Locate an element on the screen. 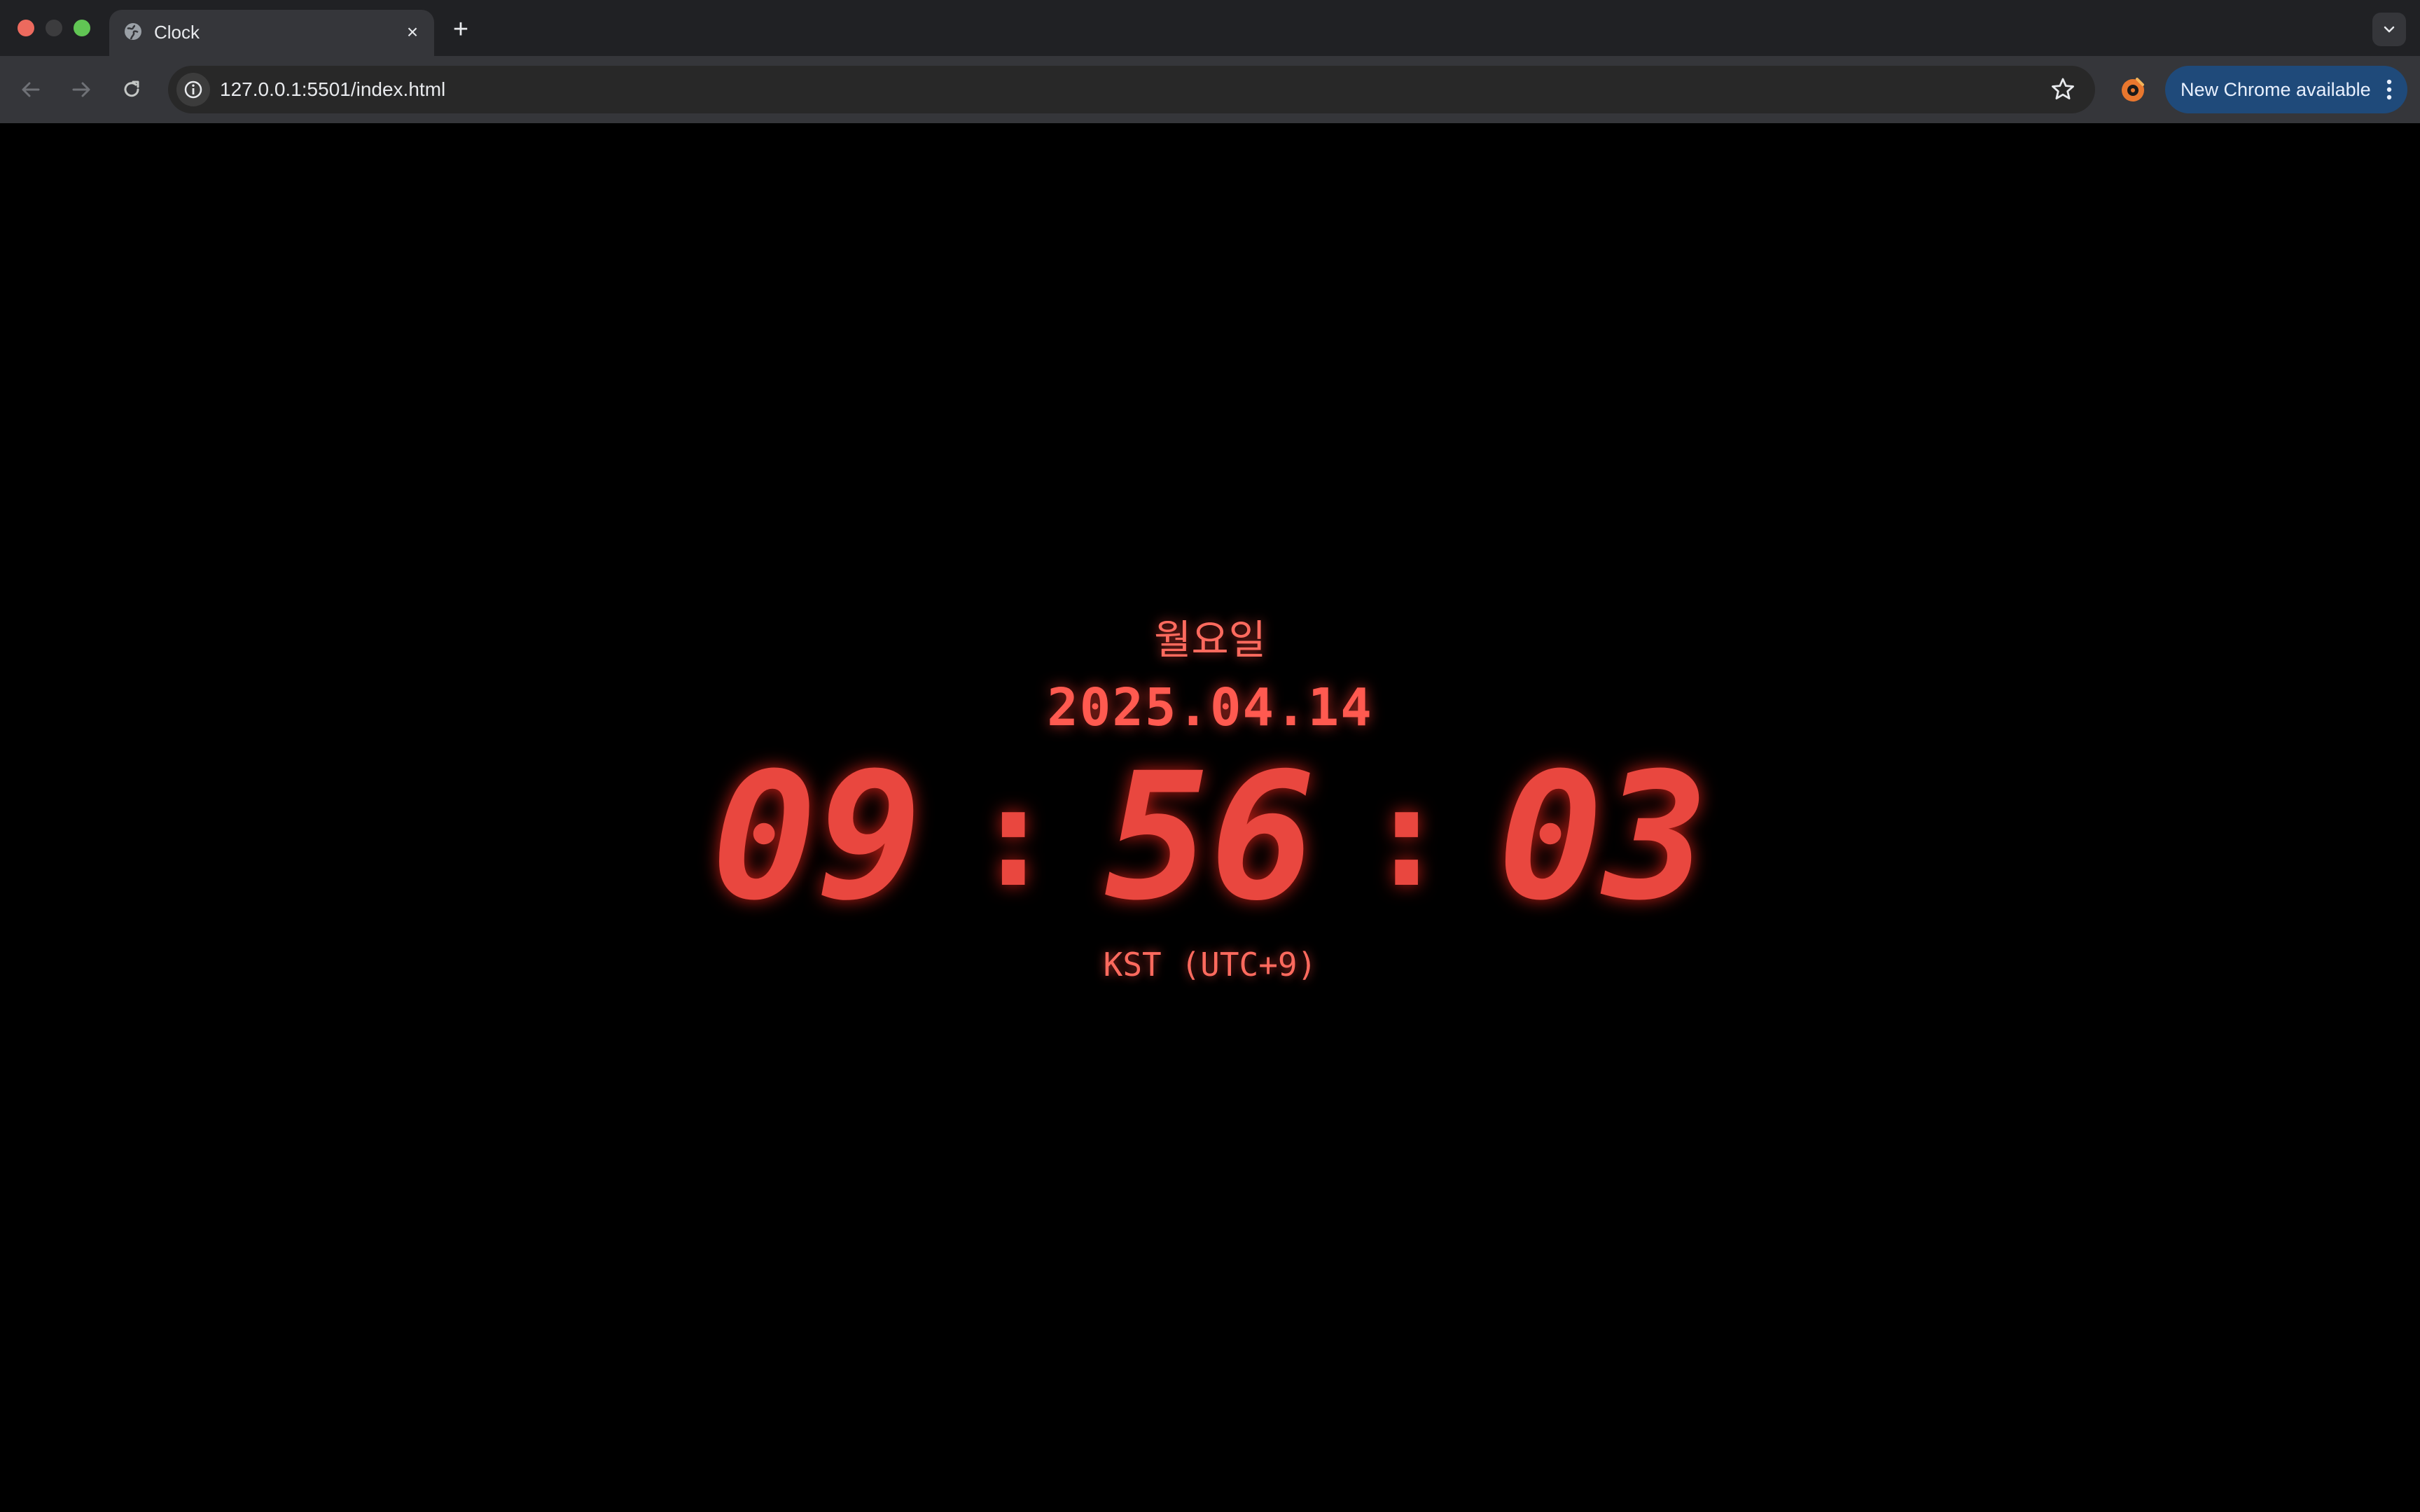 The width and height of the screenshot is (2420, 1512). close-icon: × is located at coordinates (413, 32).